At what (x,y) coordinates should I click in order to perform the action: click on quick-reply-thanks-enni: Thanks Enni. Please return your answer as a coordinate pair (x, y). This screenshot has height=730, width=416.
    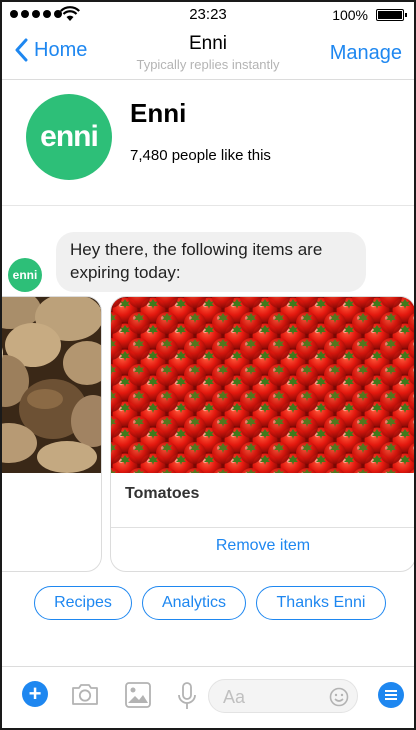
    Looking at the image, I should click on (321, 603).